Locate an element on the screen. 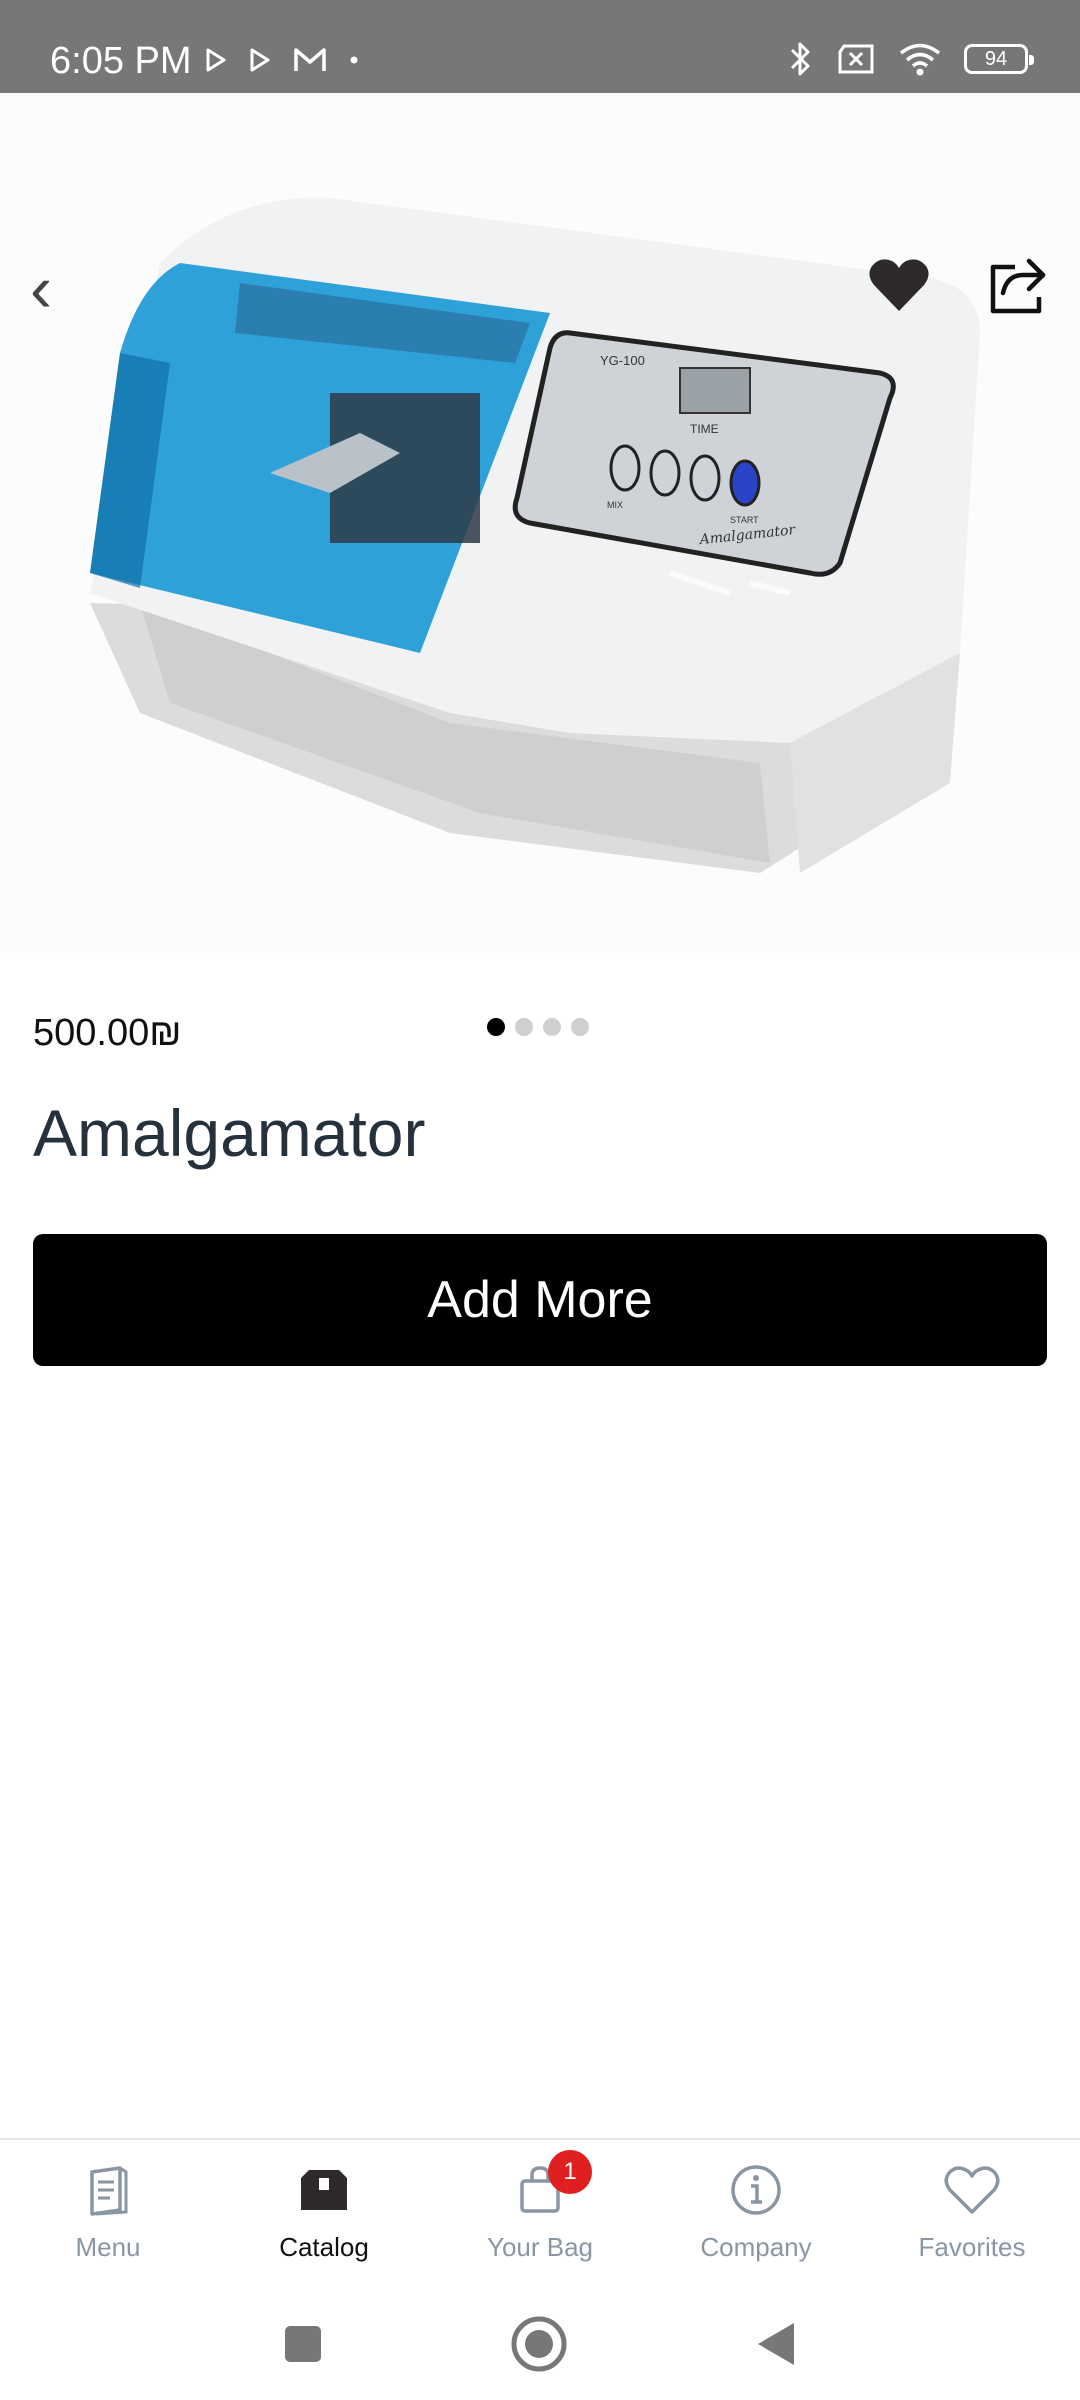 Image resolution: width=1080 pixels, height=2400 pixels. add-more-button: Add More is located at coordinates (540, 1300).